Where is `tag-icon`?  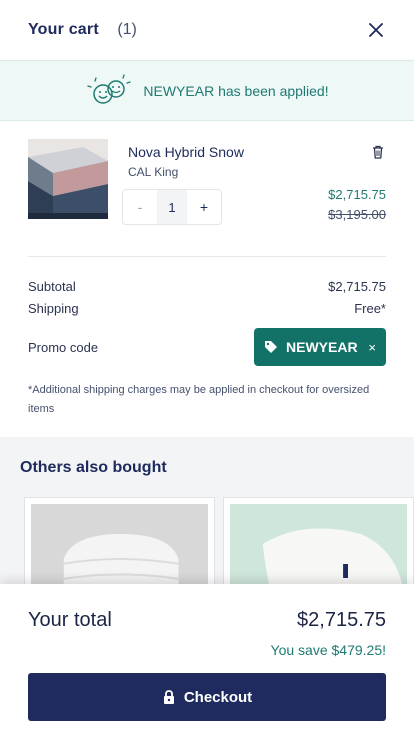
tag-icon is located at coordinates (271, 347).